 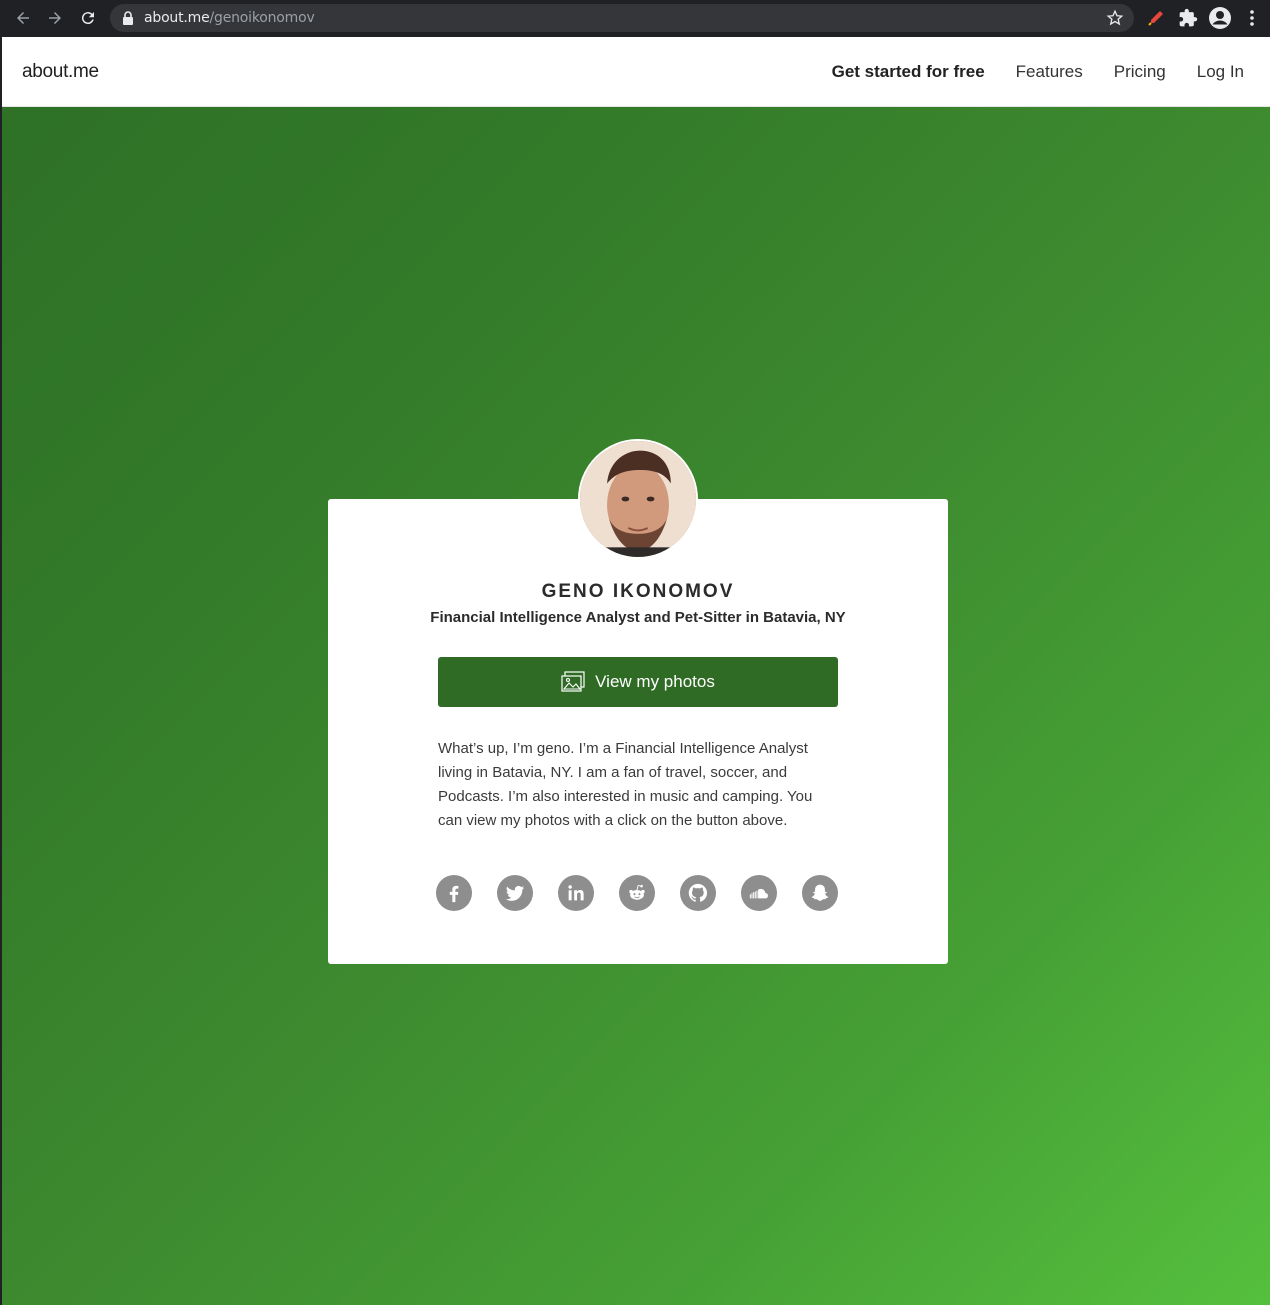 What do you see at coordinates (128, 18) in the screenshot?
I see `lock-icon` at bounding box center [128, 18].